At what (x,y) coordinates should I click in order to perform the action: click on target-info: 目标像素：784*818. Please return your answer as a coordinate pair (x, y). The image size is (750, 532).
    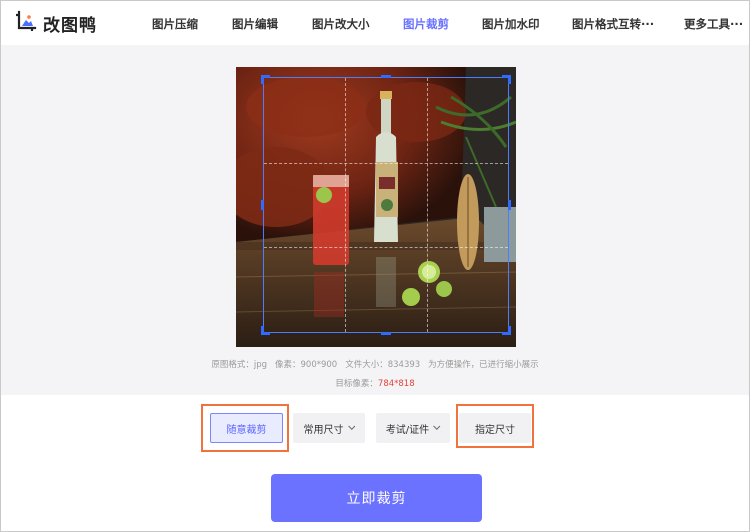
    Looking at the image, I should click on (375, 383).